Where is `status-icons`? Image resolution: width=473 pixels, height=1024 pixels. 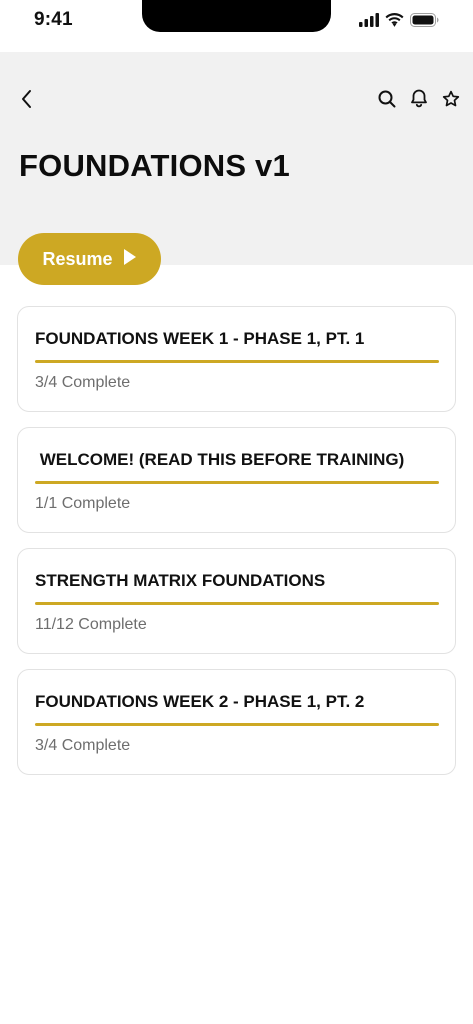 status-icons is located at coordinates (399, 20).